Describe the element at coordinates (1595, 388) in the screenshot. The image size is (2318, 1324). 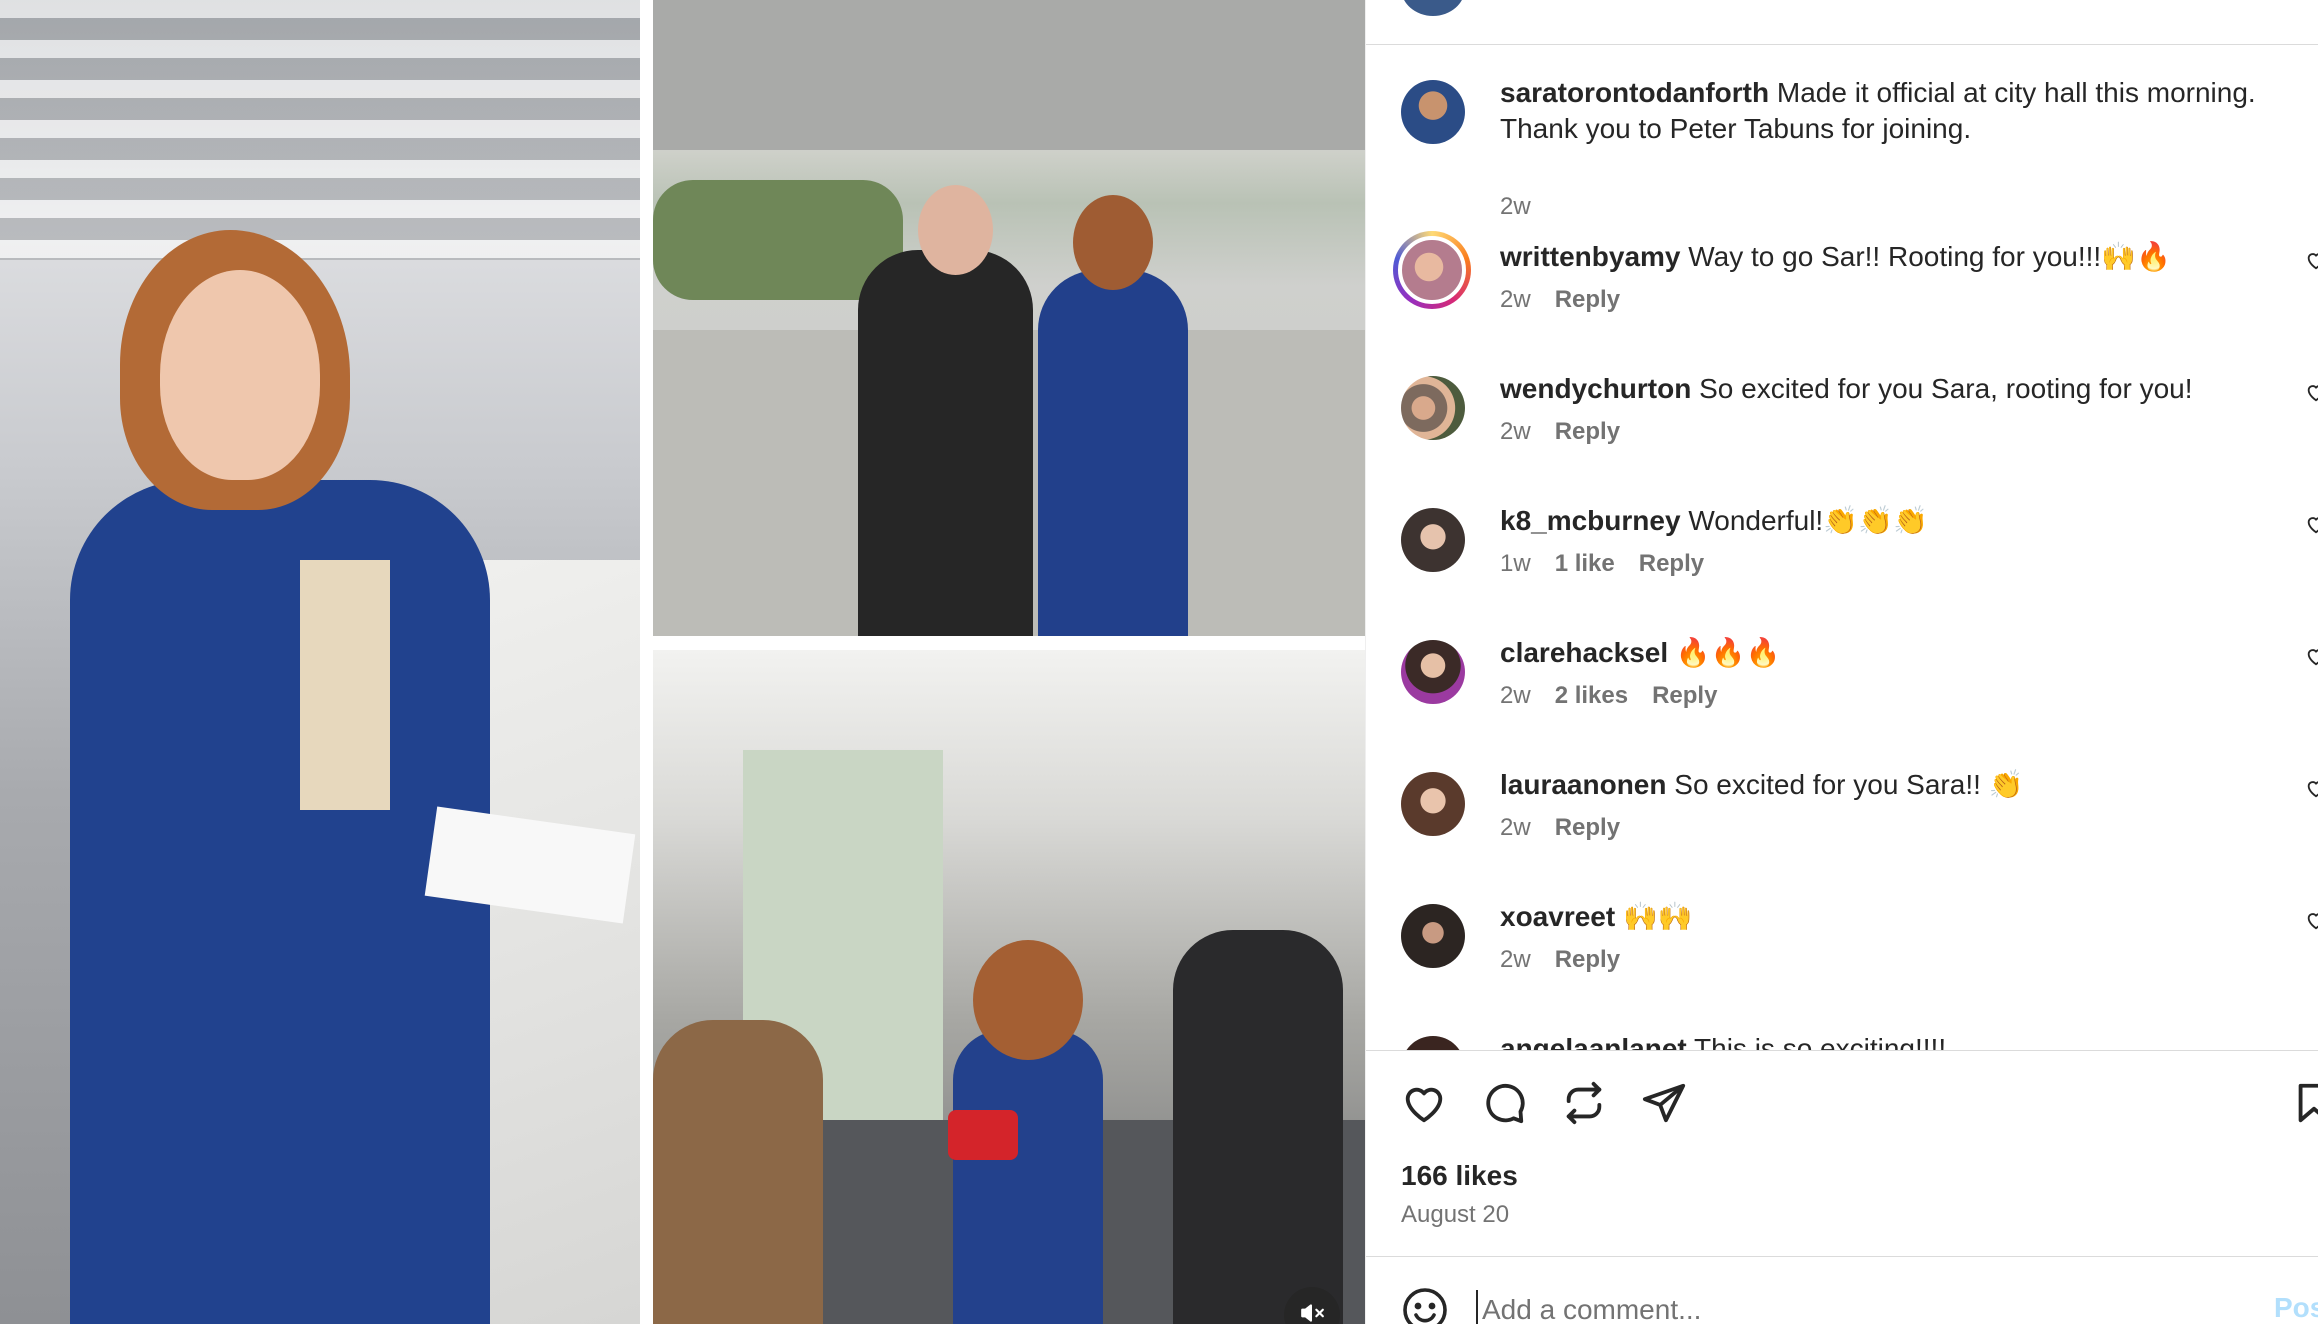
I see `comment-username: wendychurton` at that location.